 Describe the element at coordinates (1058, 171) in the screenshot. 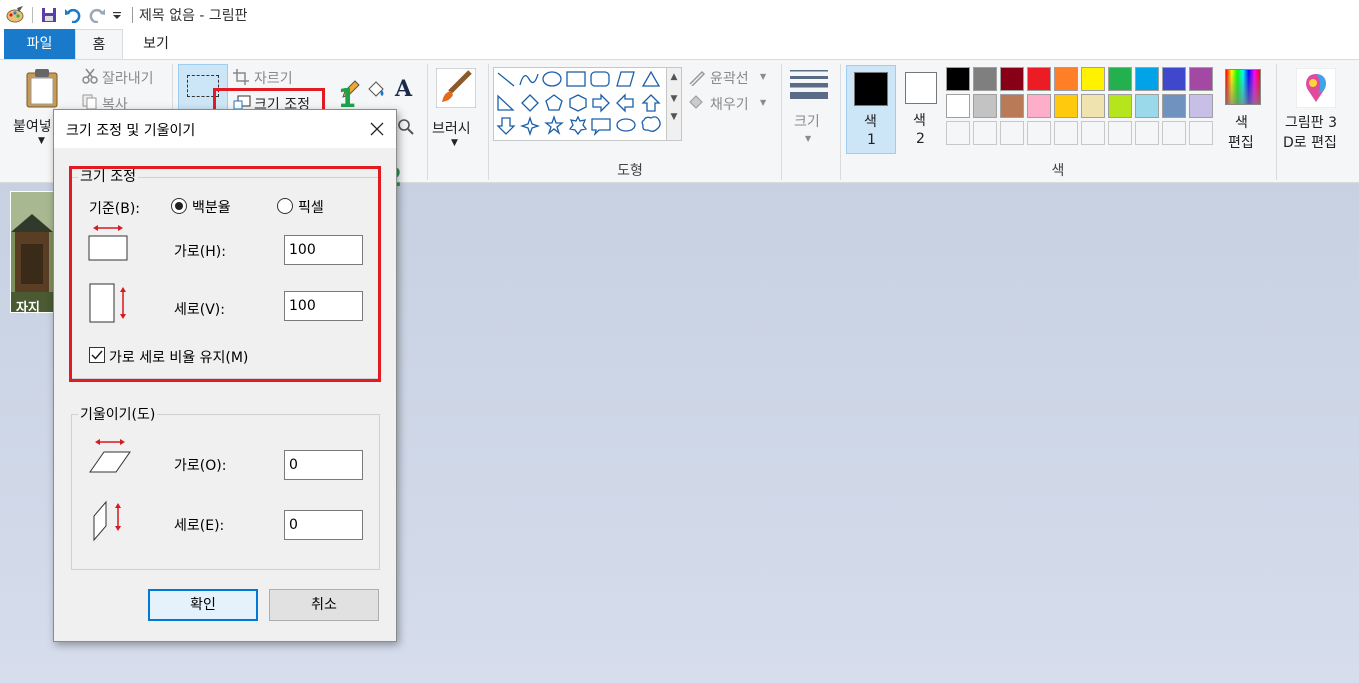

I see `colors-group-label: 색` at that location.